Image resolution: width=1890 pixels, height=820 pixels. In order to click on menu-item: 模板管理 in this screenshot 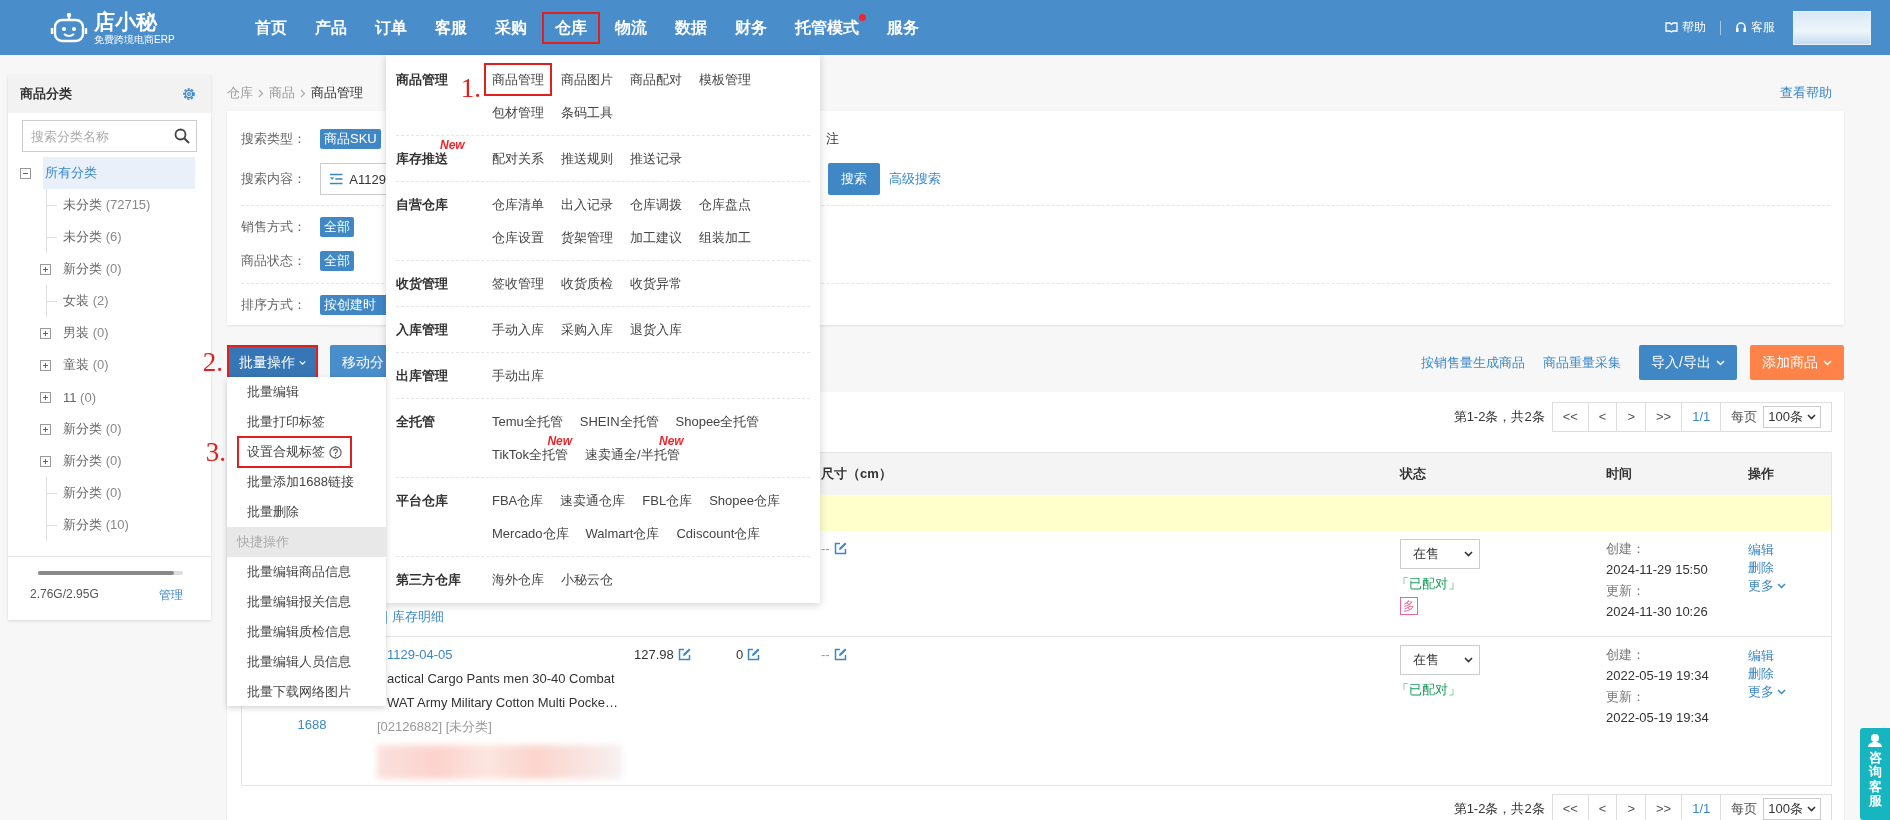, I will do `click(725, 79)`.